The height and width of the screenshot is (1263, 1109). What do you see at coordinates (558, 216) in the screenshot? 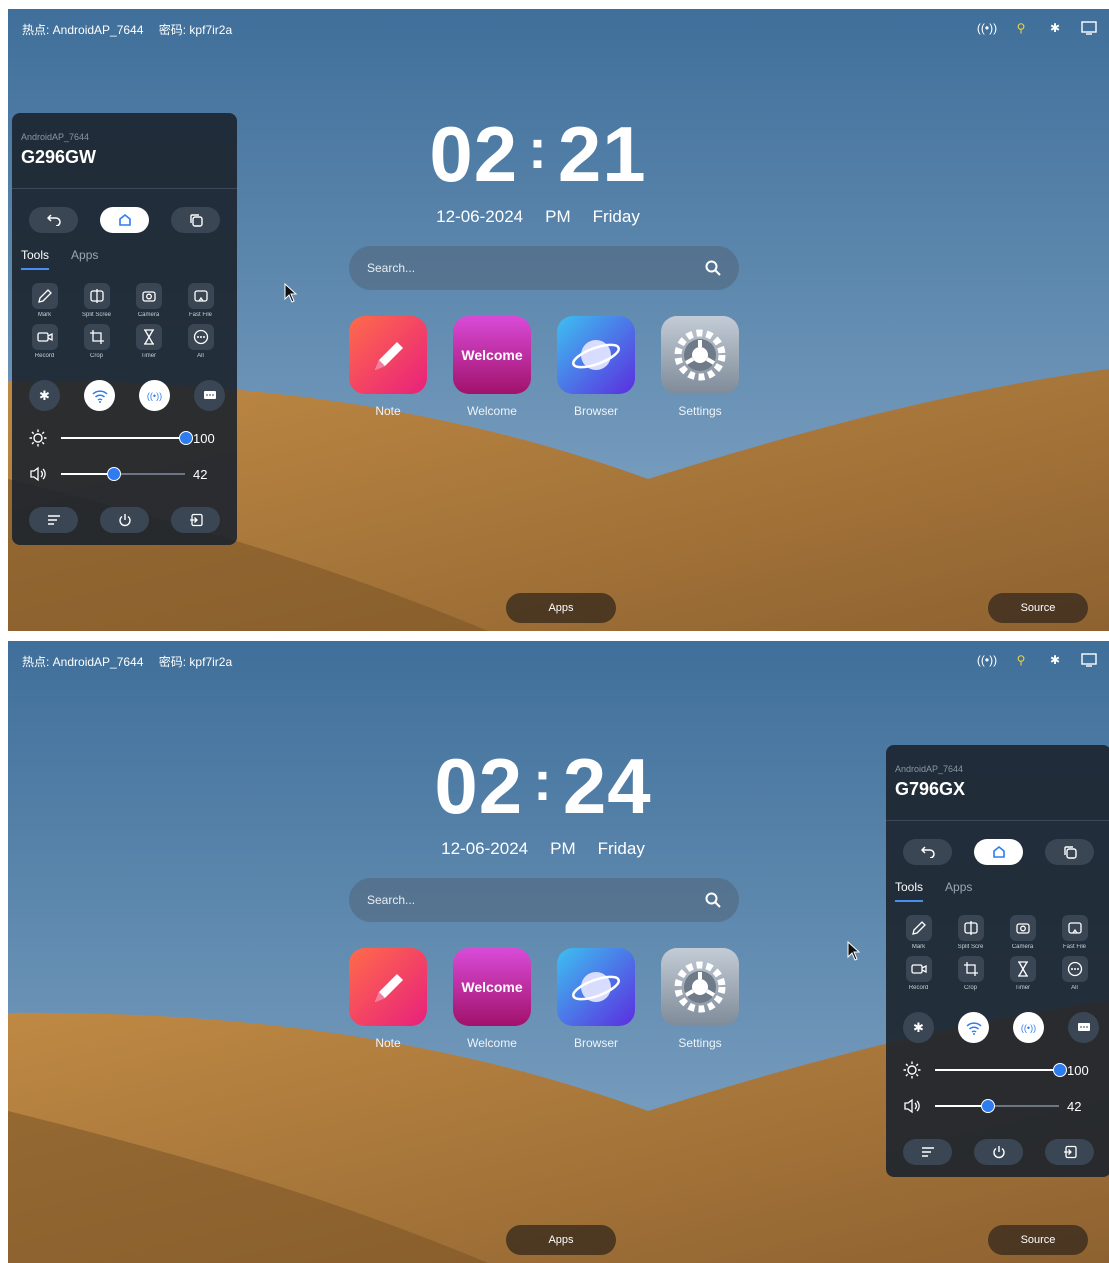
I see `clock-ampm: PM` at bounding box center [558, 216].